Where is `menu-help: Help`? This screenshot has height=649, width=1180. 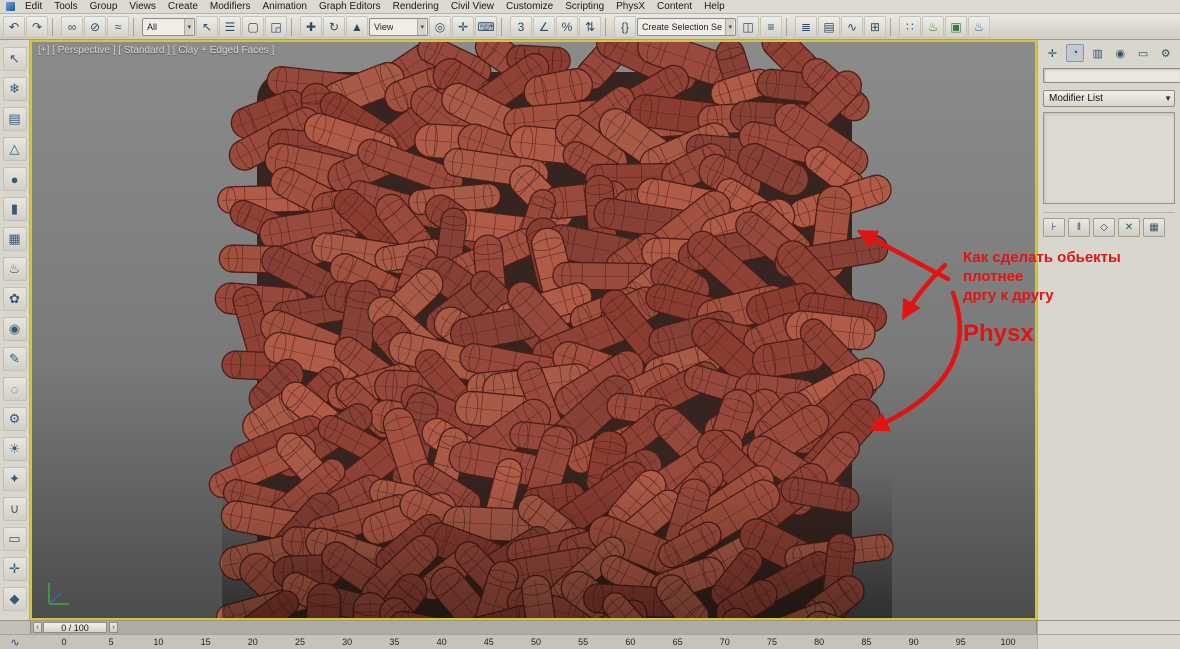
menu-help: Help is located at coordinates (714, 6).